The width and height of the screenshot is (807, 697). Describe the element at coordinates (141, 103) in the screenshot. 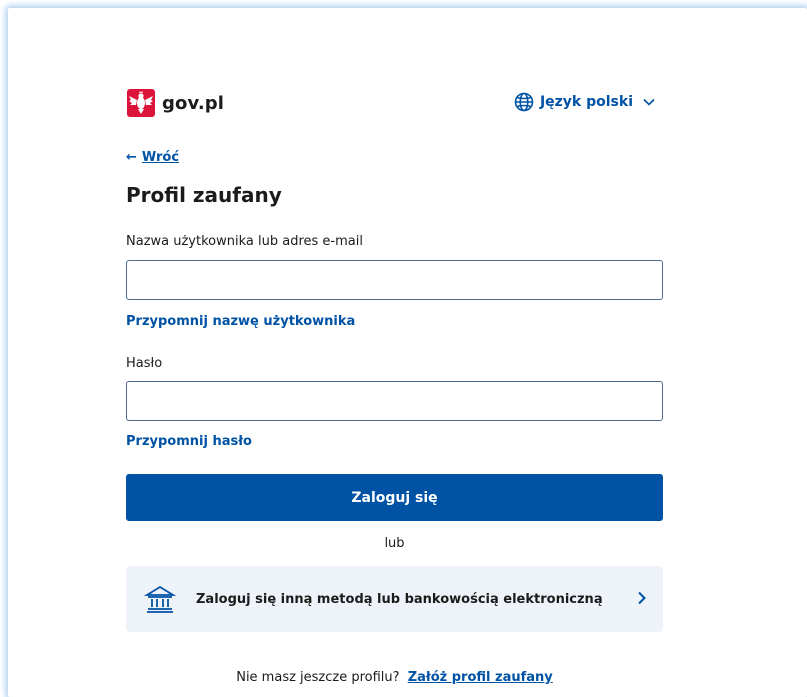

I see `poland-emblem-icon` at that location.